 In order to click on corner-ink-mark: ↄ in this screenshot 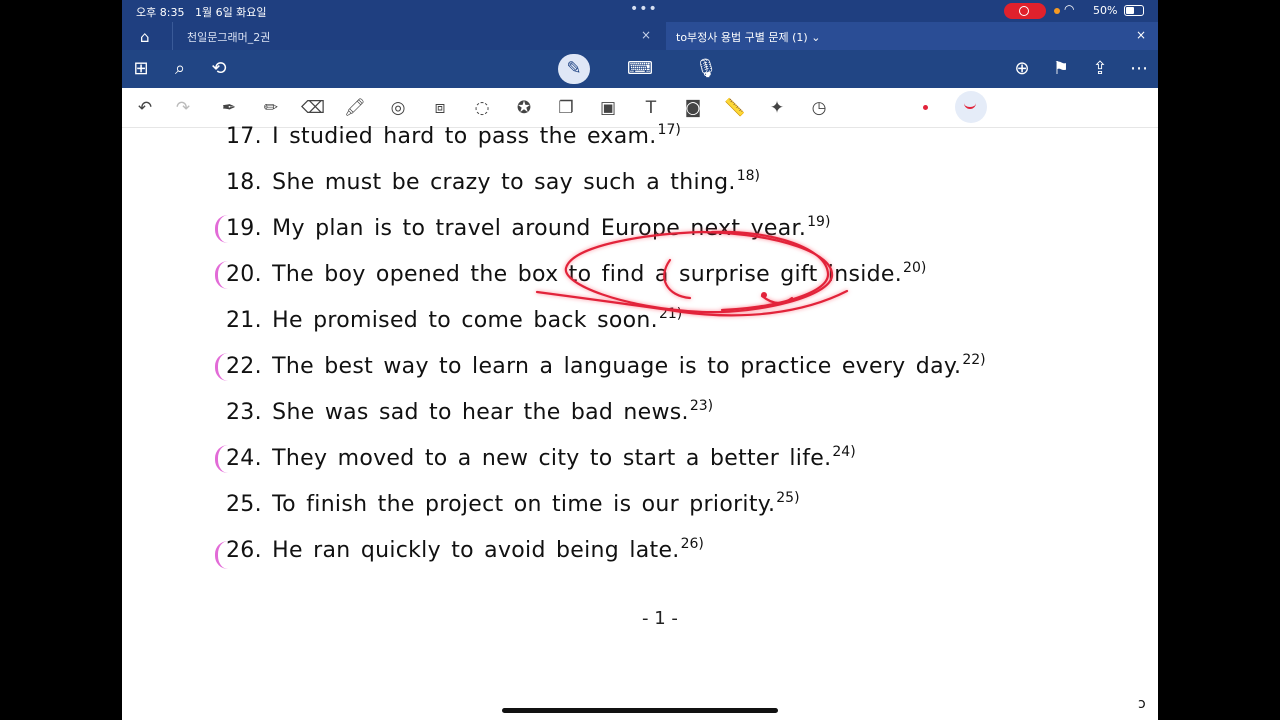, I will do `click(1142, 704)`.